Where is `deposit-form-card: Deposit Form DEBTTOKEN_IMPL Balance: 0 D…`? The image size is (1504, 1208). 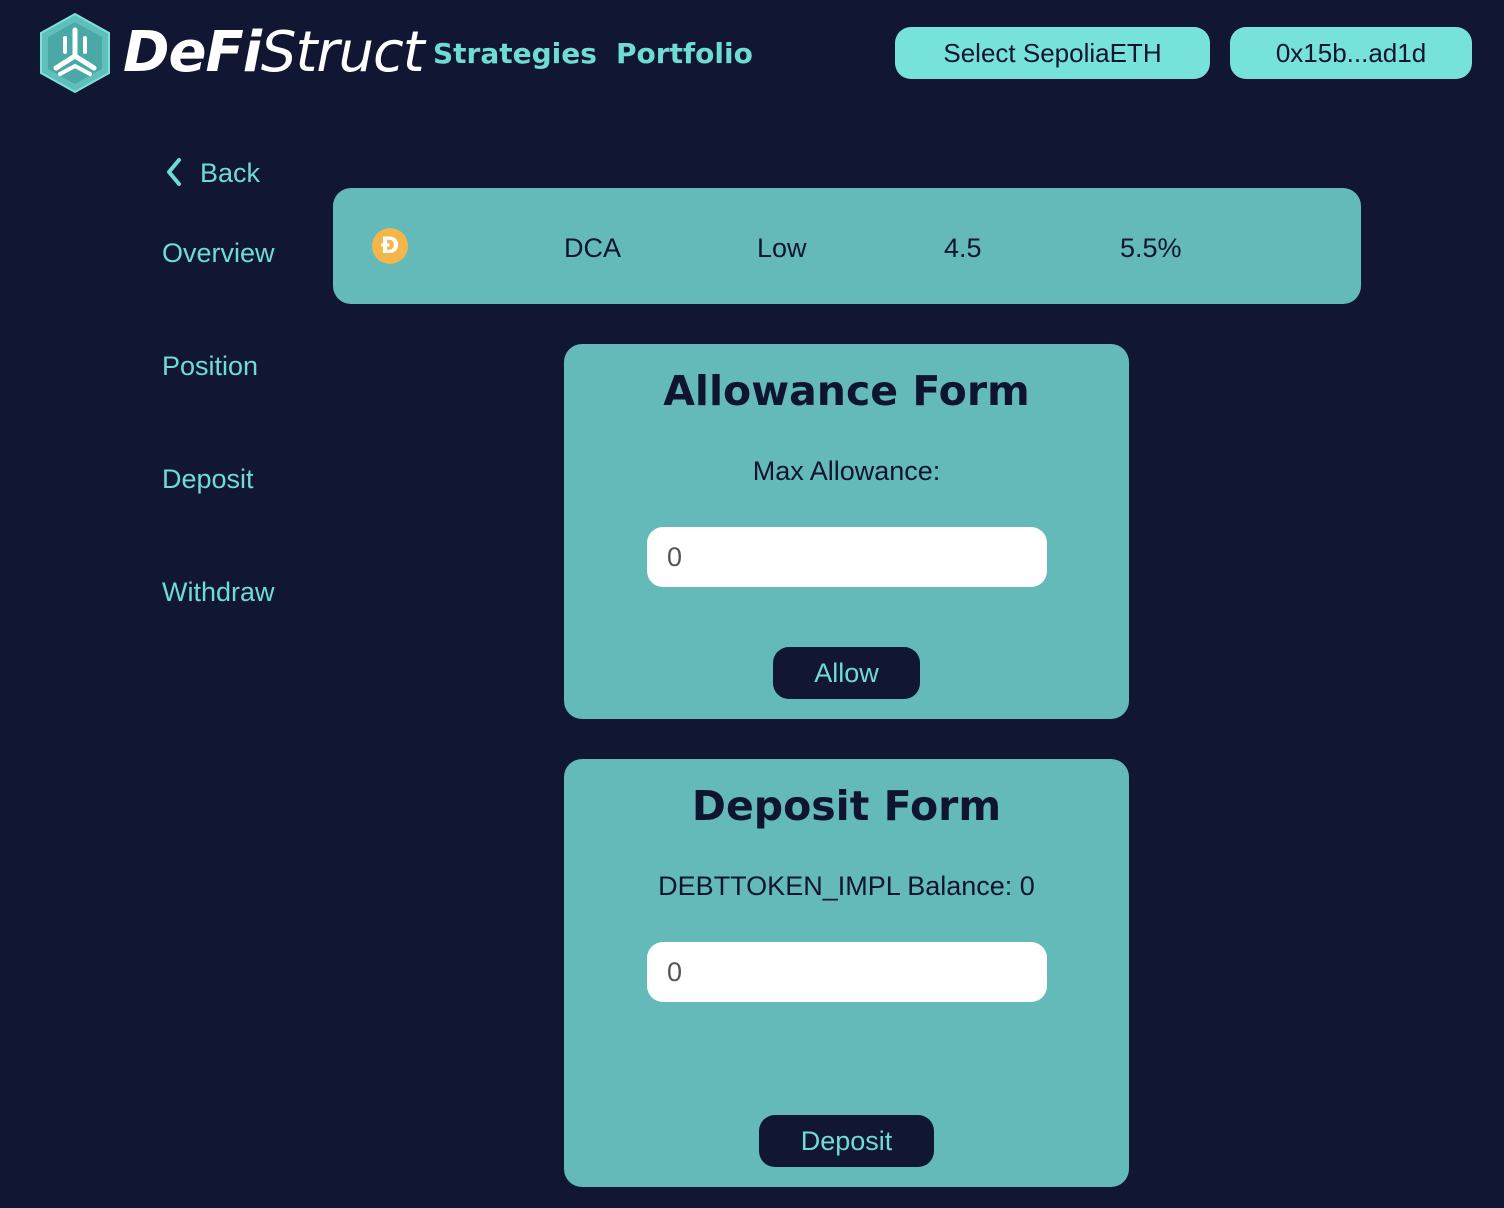 deposit-form-card: Deposit Form DEBTTOKEN_IMPL Balance: 0 D… is located at coordinates (846, 973).